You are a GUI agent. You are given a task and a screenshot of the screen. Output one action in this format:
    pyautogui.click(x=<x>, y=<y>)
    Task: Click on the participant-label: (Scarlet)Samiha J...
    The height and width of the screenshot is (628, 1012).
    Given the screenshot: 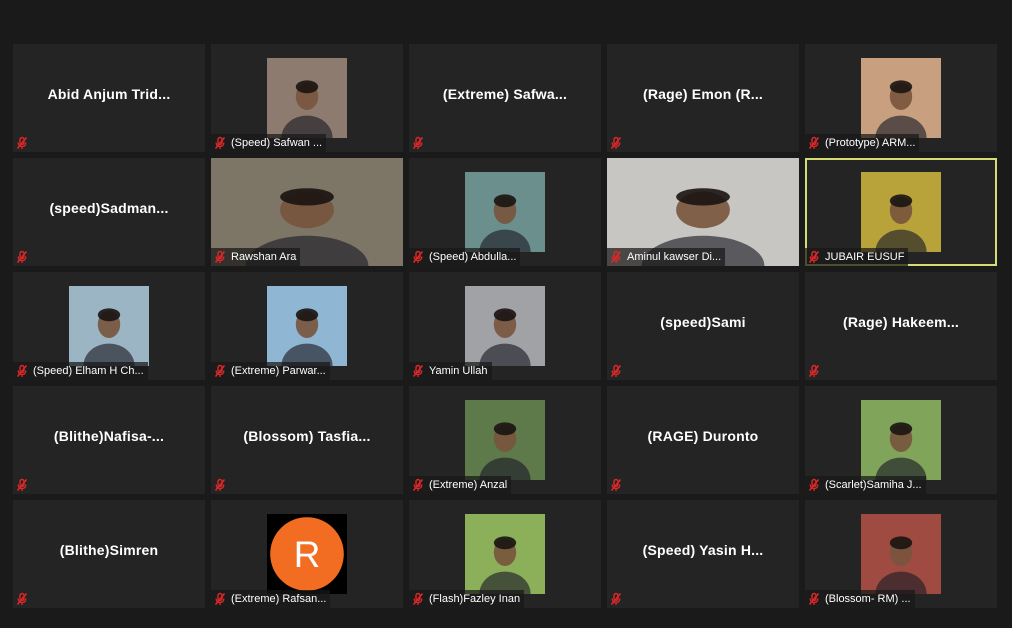 What is the action you would take?
    pyautogui.click(x=873, y=485)
    